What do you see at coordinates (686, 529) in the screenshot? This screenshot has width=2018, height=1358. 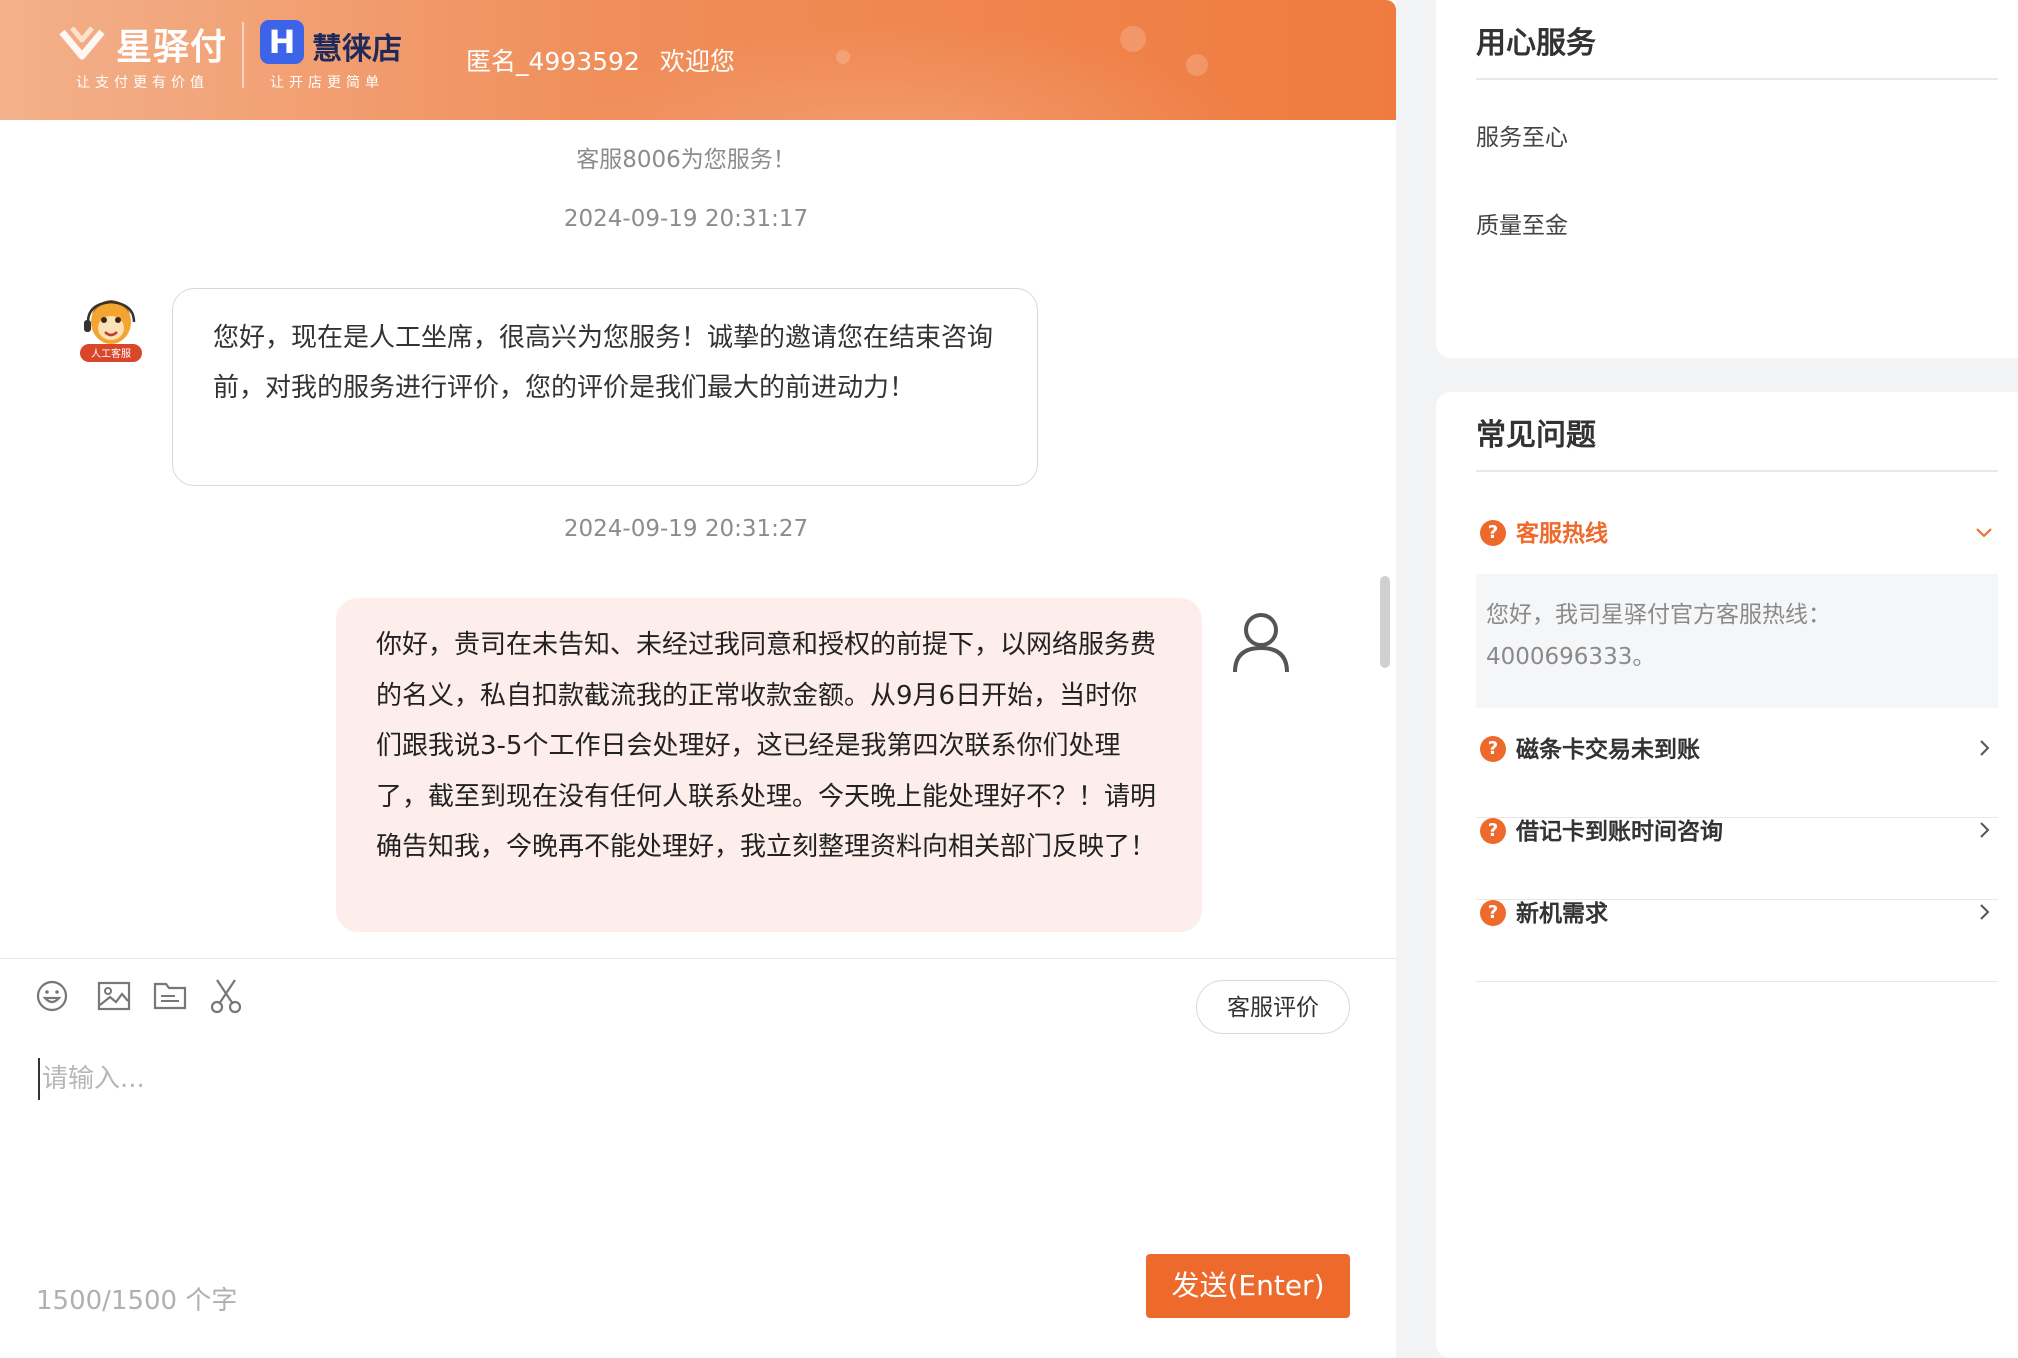 I see `message-timestamp: 2024-09-19 20:31:27` at bounding box center [686, 529].